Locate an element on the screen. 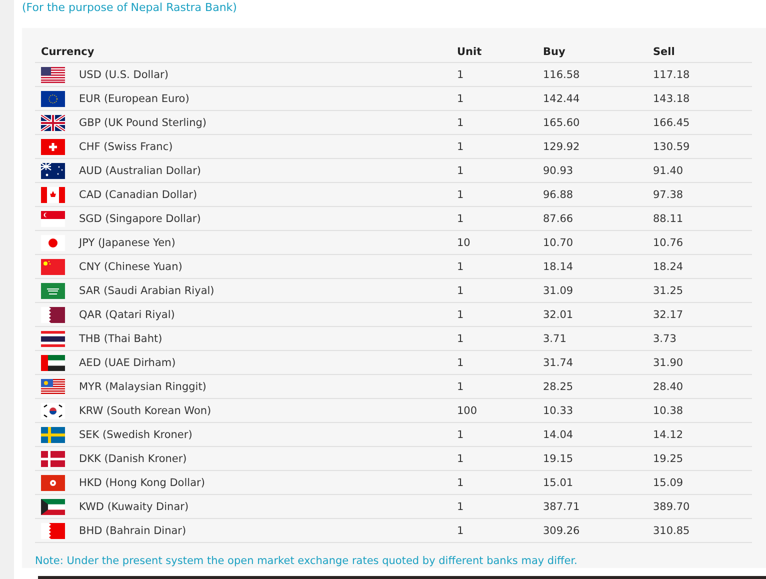  column-header: Currency is located at coordinates (68, 52).